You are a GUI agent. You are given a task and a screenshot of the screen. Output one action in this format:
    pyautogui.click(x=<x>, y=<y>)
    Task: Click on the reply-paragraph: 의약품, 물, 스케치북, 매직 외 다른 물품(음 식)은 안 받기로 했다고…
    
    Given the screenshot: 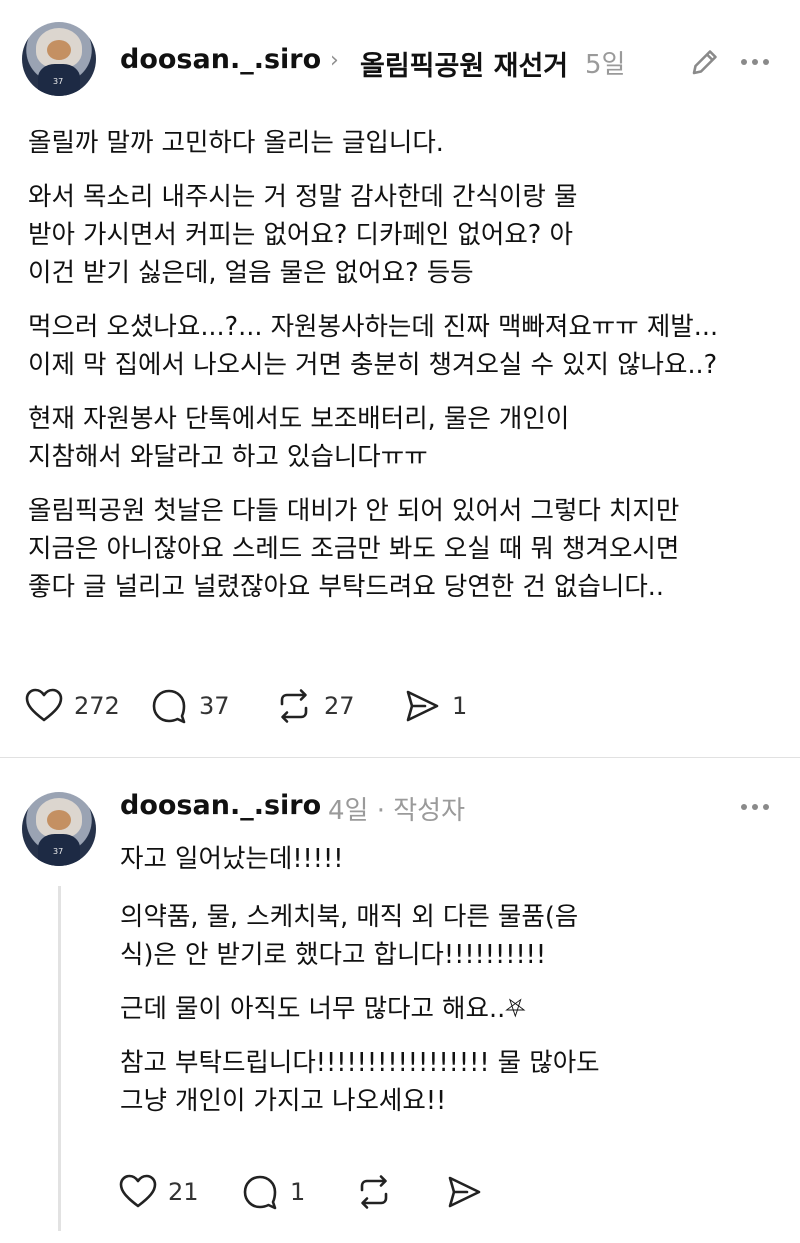 What is the action you would take?
    pyautogui.click(x=349, y=936)
    